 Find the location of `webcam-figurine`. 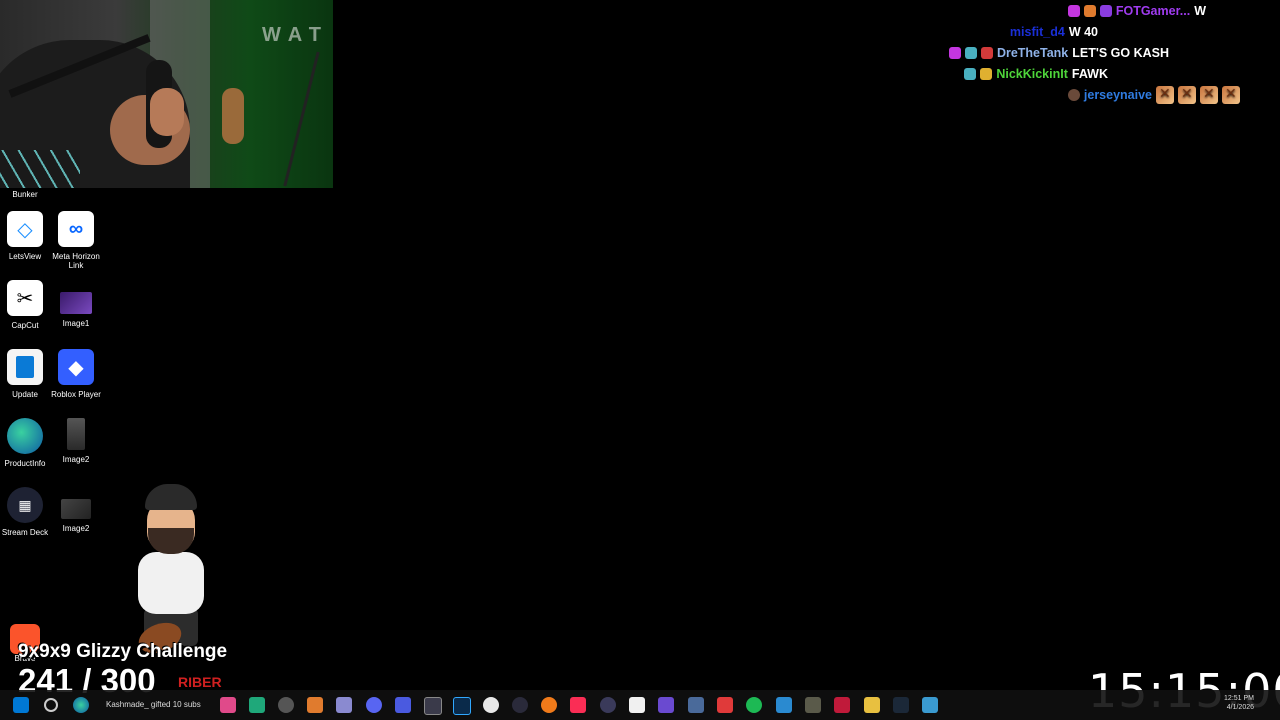

webcam-figurine is located at coordinates (233, 116).